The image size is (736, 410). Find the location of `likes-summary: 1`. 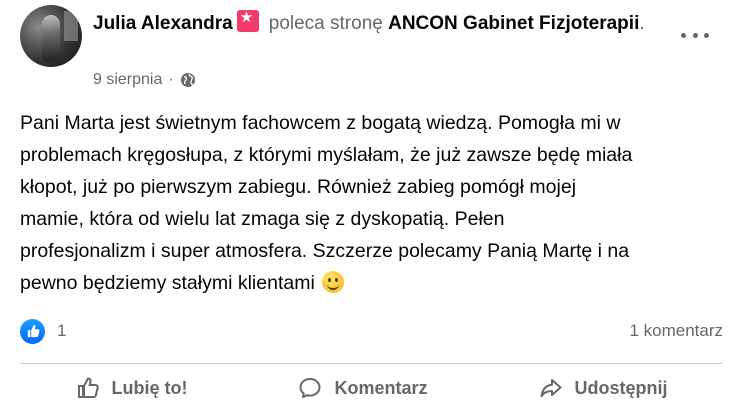

likes-summary: 1 is located at coordinates (43, 331).